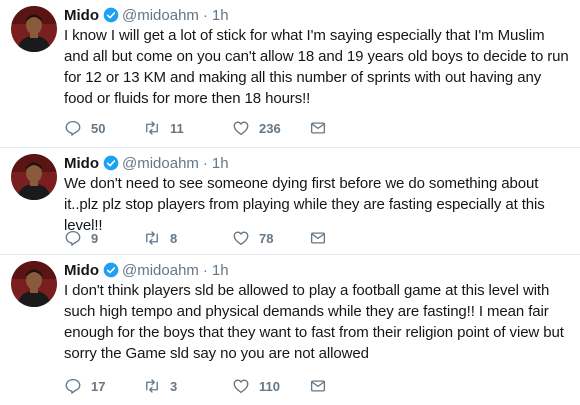  I want to click on like-button: 236, so click(270, 128).